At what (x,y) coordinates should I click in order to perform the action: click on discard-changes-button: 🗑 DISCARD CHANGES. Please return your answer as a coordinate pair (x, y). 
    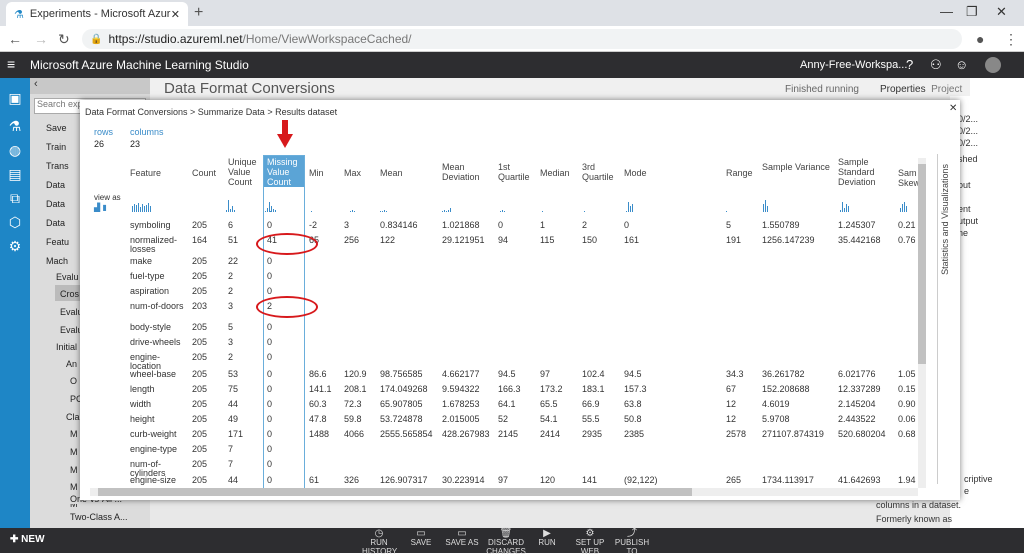
    Looking at the image, I should click on (506, 542).